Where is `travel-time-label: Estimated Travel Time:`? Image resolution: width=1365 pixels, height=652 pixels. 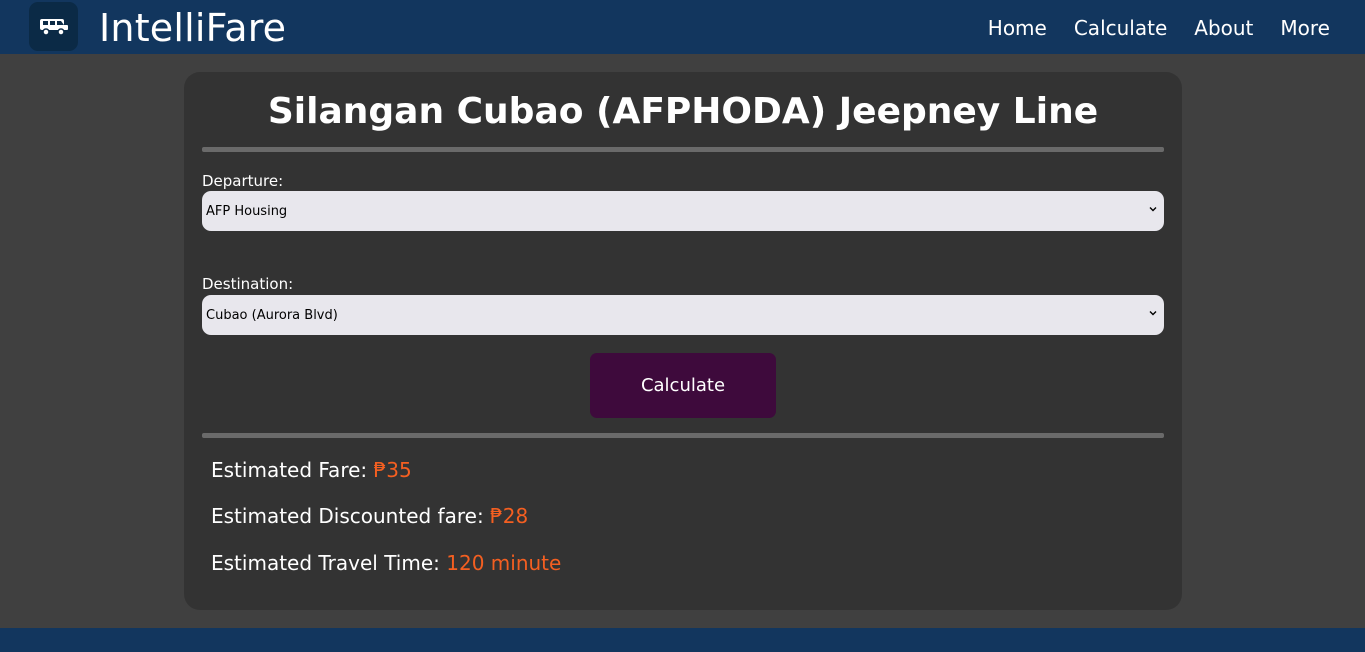
travel-time-label: Estimated Travel Time: is located at coordinates (325, 563).